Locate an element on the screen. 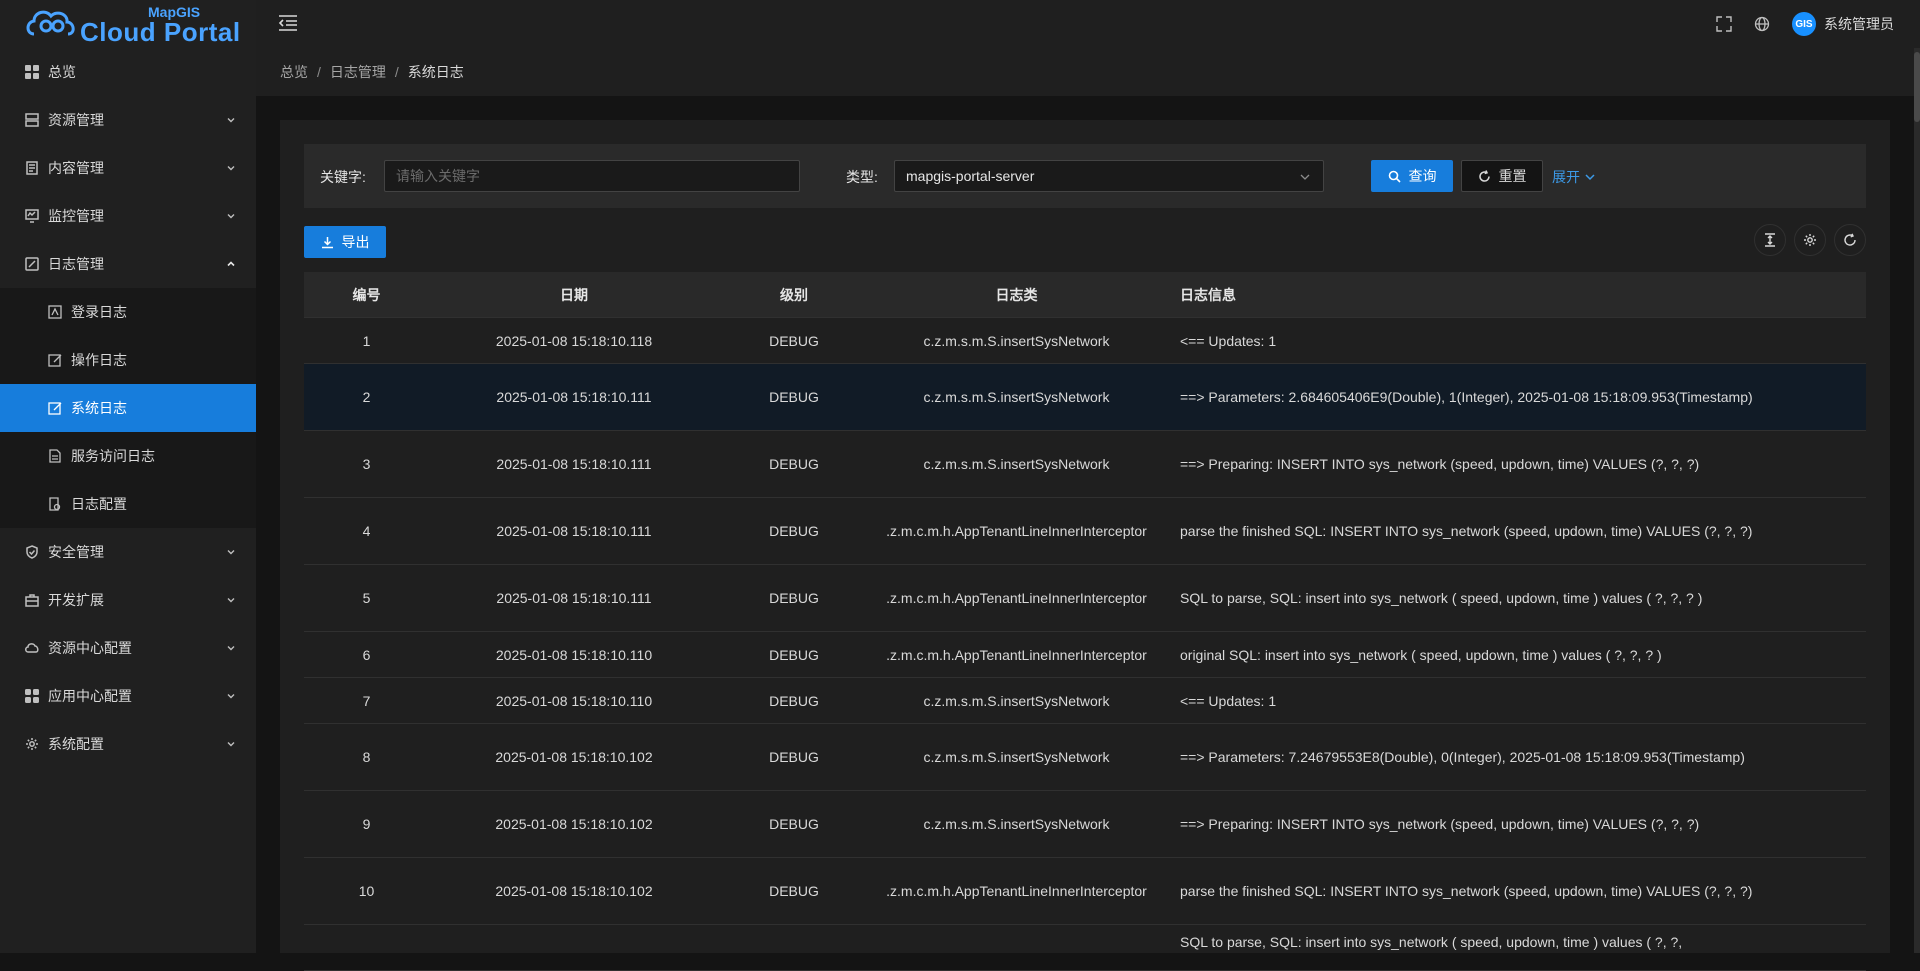 This screenshot has height=971, width=1920. file-log-icon is located at coordinates (55, 456).